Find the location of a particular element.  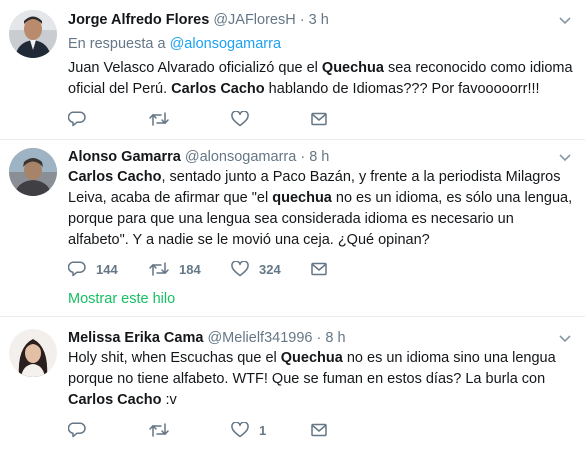

like-button is located at coordinates (245, 119).